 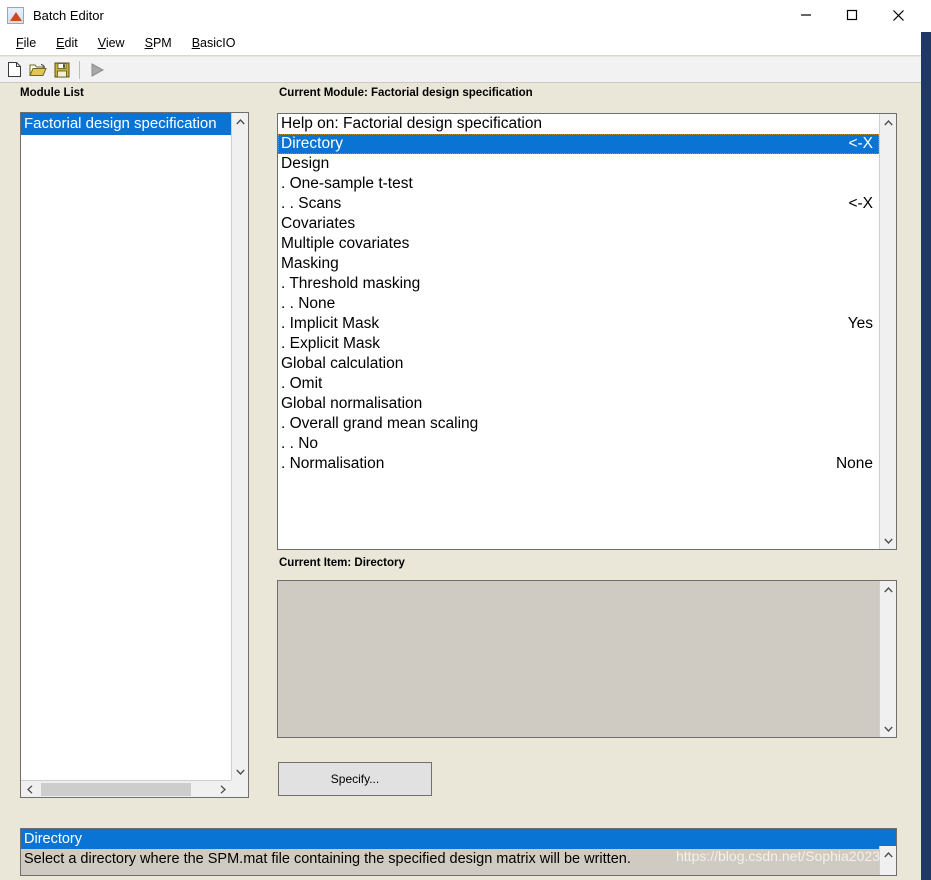 What do you see at coordinates (116, 789) in the screenshot?
I see `horizontal-scroll-thumb` at bounding box center [116, 789].